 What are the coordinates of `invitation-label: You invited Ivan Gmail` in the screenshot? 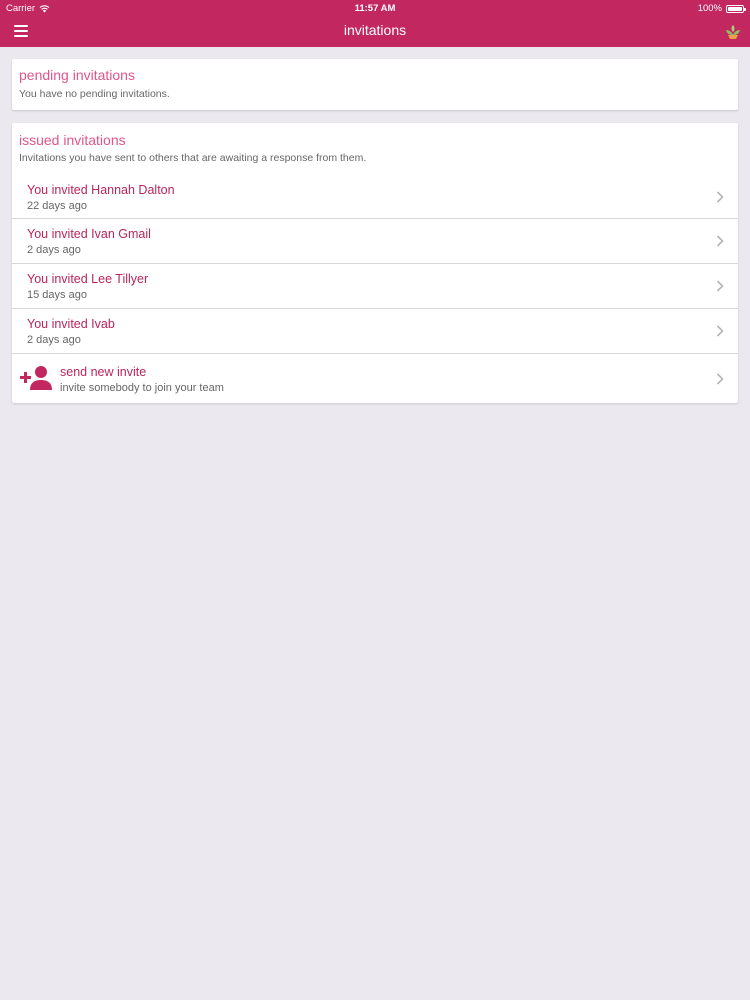 It's located at (89, 234).